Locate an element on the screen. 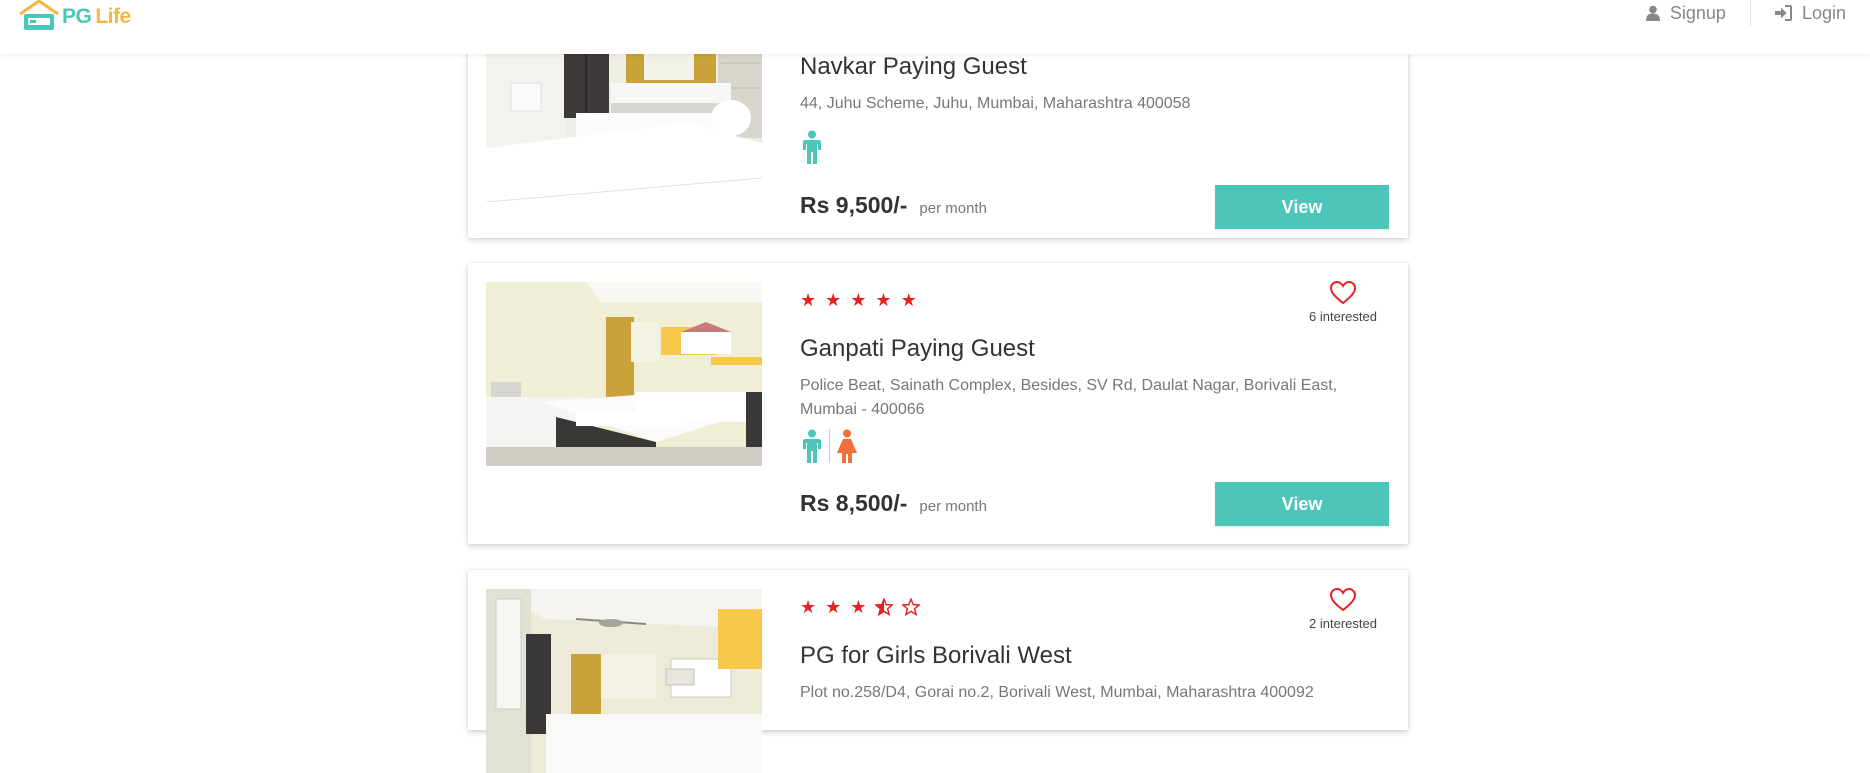 This screenshot has width=1870, height=773. sign-in-icon is located at coordinates (1783, 13).